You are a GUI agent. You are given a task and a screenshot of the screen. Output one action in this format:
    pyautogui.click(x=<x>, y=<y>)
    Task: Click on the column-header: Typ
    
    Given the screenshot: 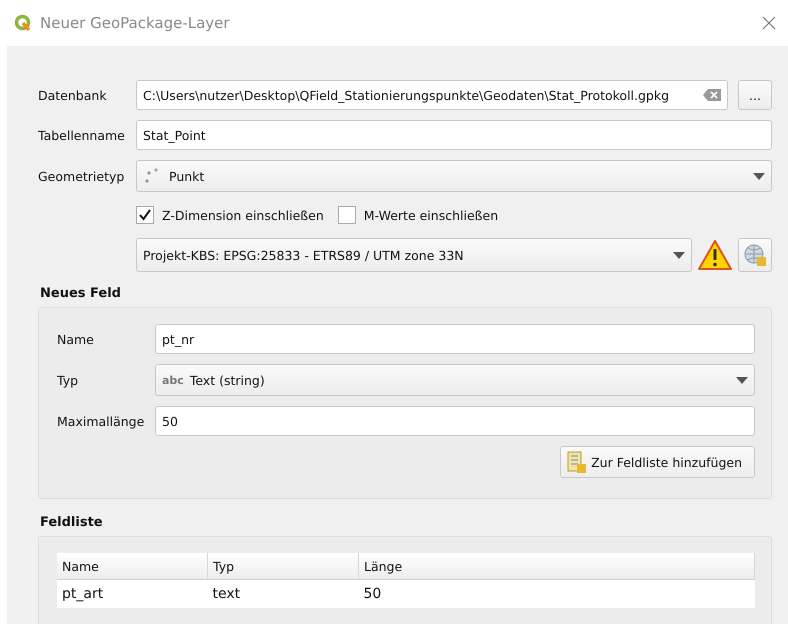 What is the action you would take?
    pyautogui.click(x=283, y=566)
    